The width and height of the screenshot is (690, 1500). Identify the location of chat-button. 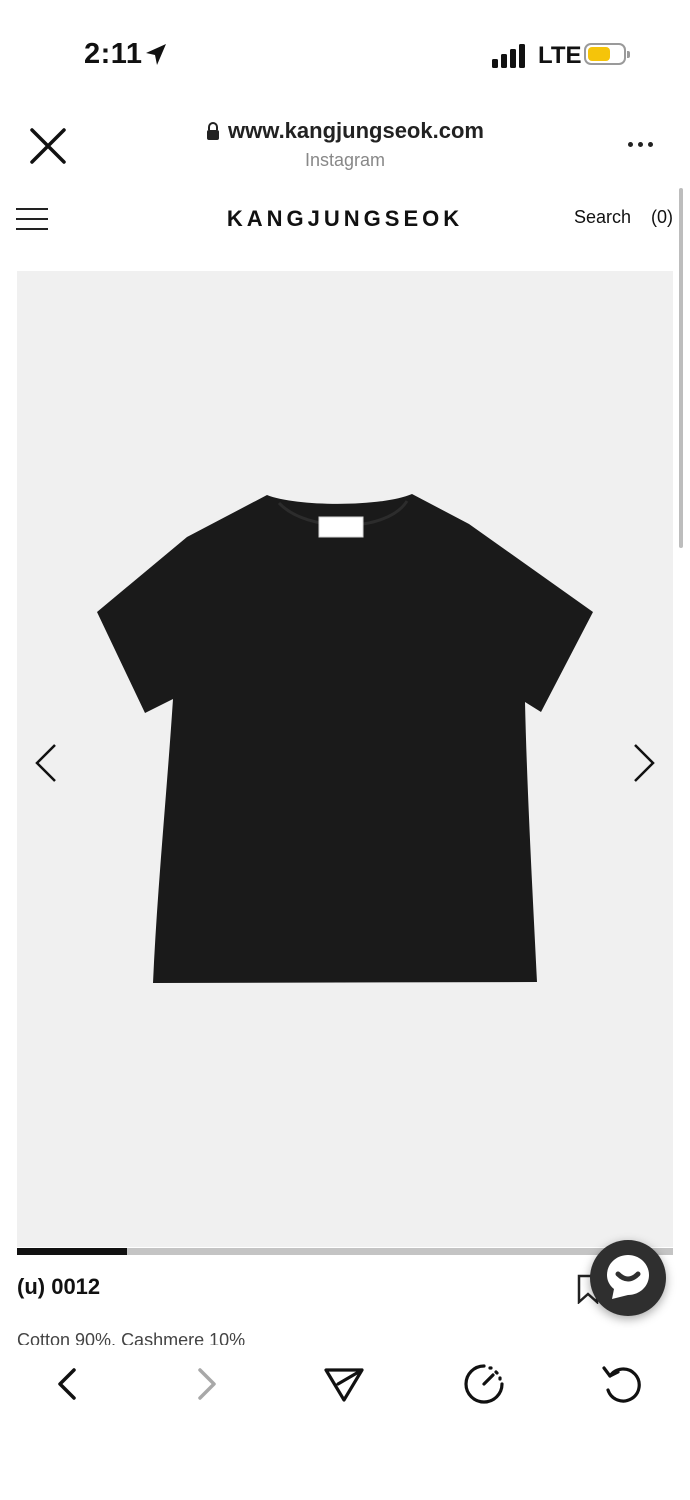
(628, 1278).